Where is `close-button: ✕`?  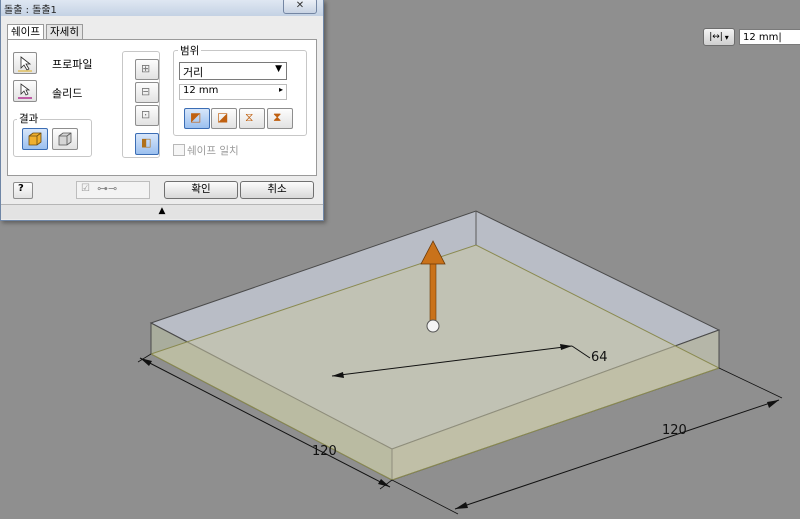
close-button: ✕ is located at coordinates (300, 7).